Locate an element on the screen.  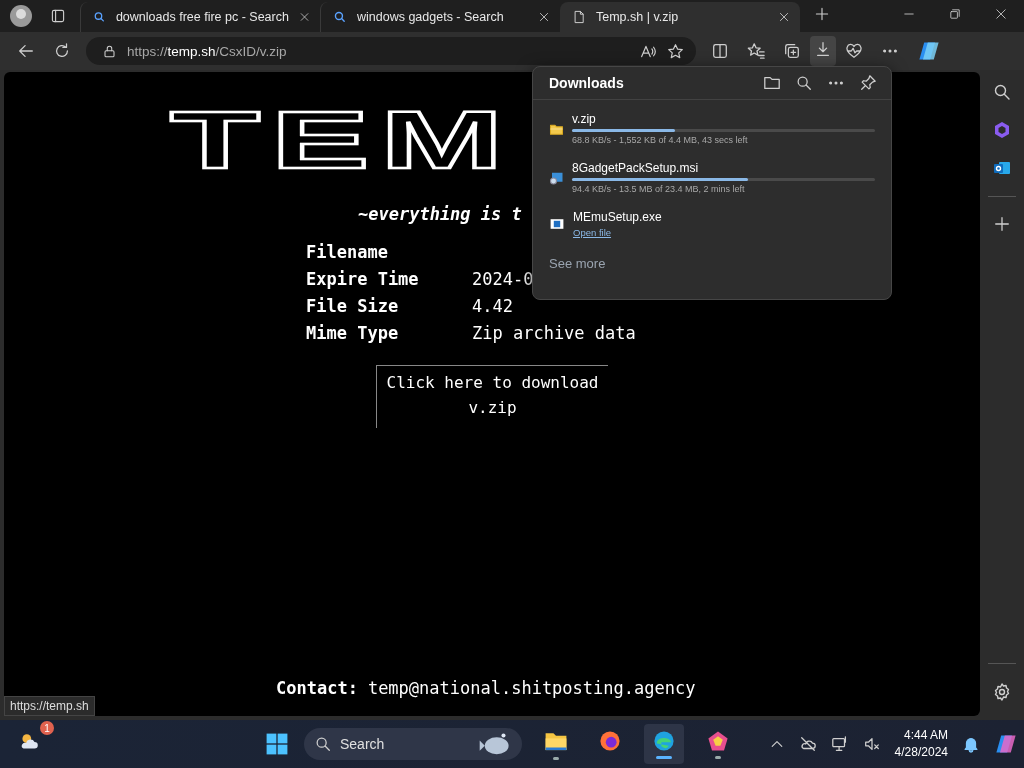
lock-icon is located at coordinates (109, 51).